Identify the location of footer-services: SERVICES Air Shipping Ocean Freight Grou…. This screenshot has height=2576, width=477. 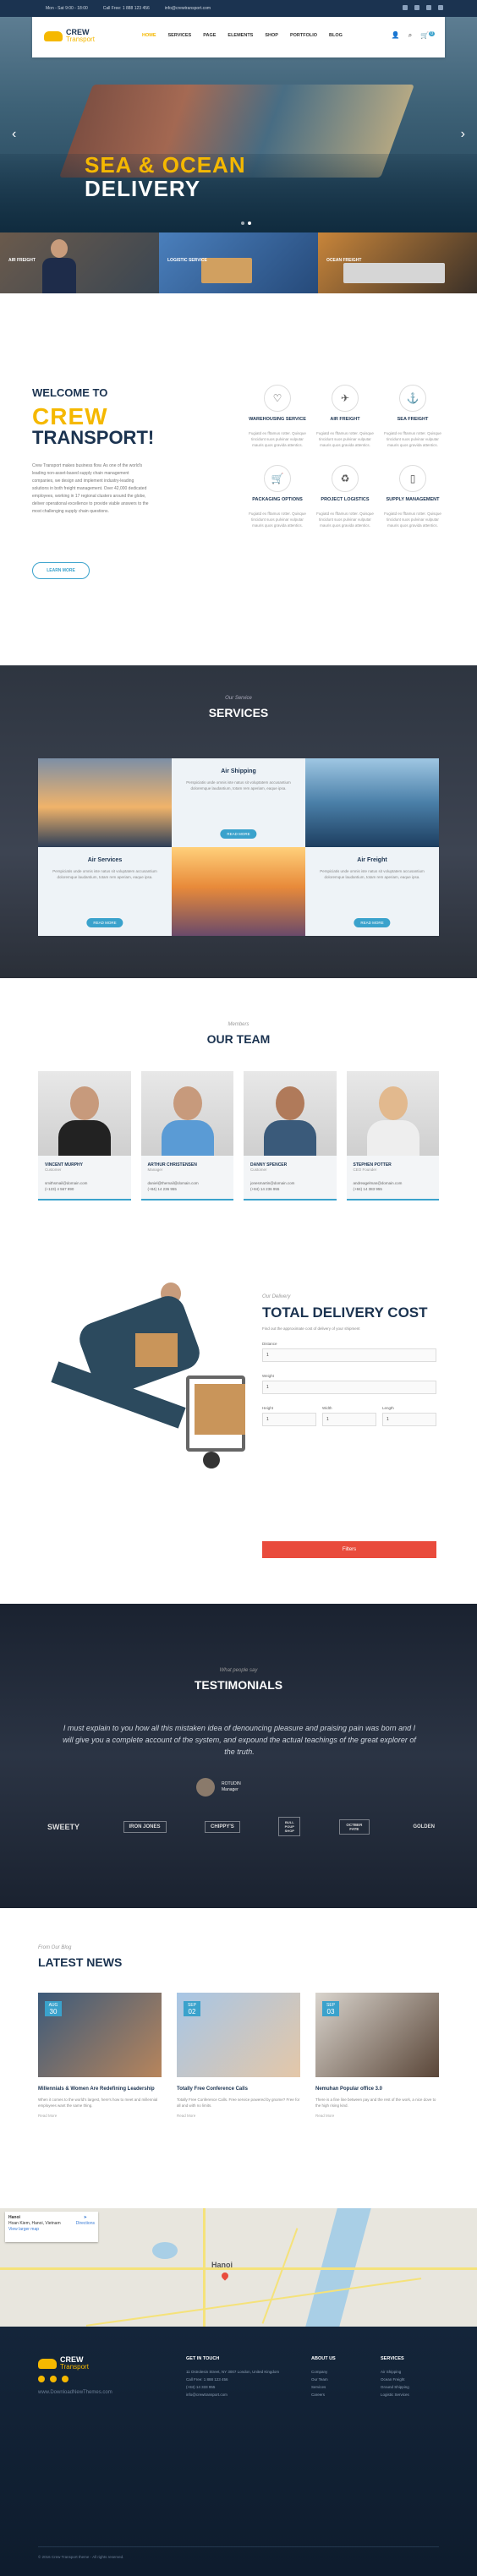
(395, 2376).